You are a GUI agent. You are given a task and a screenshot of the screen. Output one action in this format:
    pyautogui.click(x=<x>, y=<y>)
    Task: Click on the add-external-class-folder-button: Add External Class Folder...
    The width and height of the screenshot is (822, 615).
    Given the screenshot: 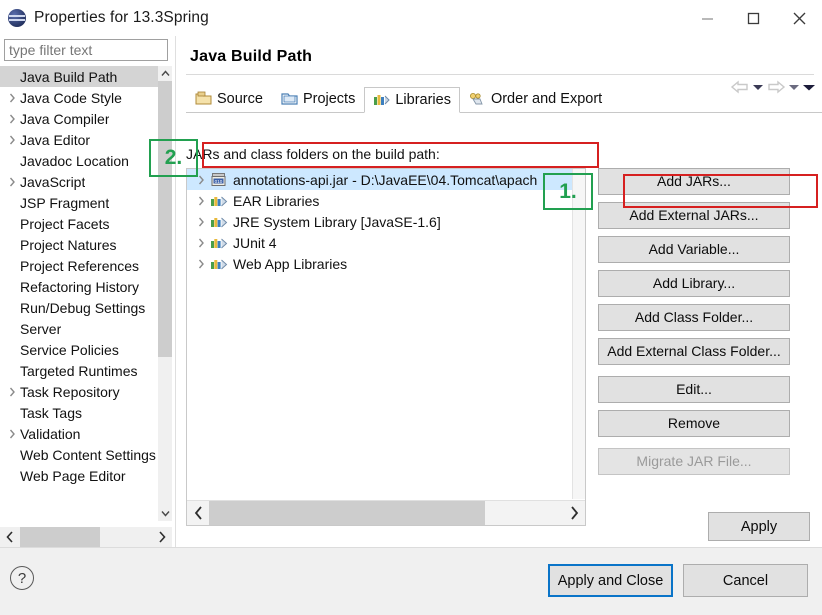 What is the action you would take?
    pyautogui.click(x=694, y=351)
    